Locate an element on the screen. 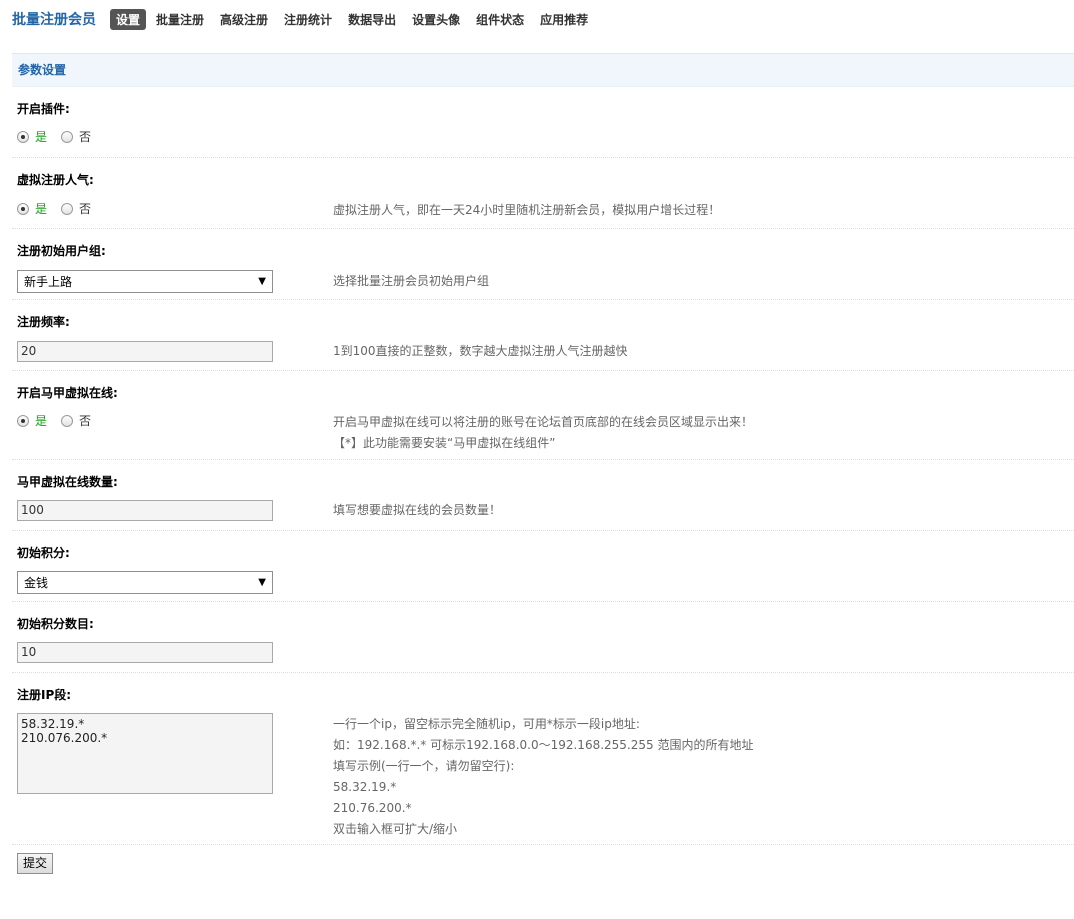 Image resolution: width=1074 pixels, height=919 pixels. ip-tip-line: 210.76.200.* is located at coordinates (372, 808).